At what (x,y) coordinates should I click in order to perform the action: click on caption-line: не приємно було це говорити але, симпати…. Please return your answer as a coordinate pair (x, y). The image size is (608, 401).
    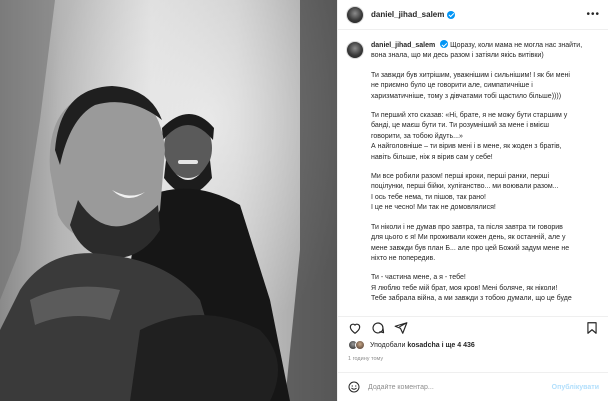
    Looking at the image, I should click on (452, 86).